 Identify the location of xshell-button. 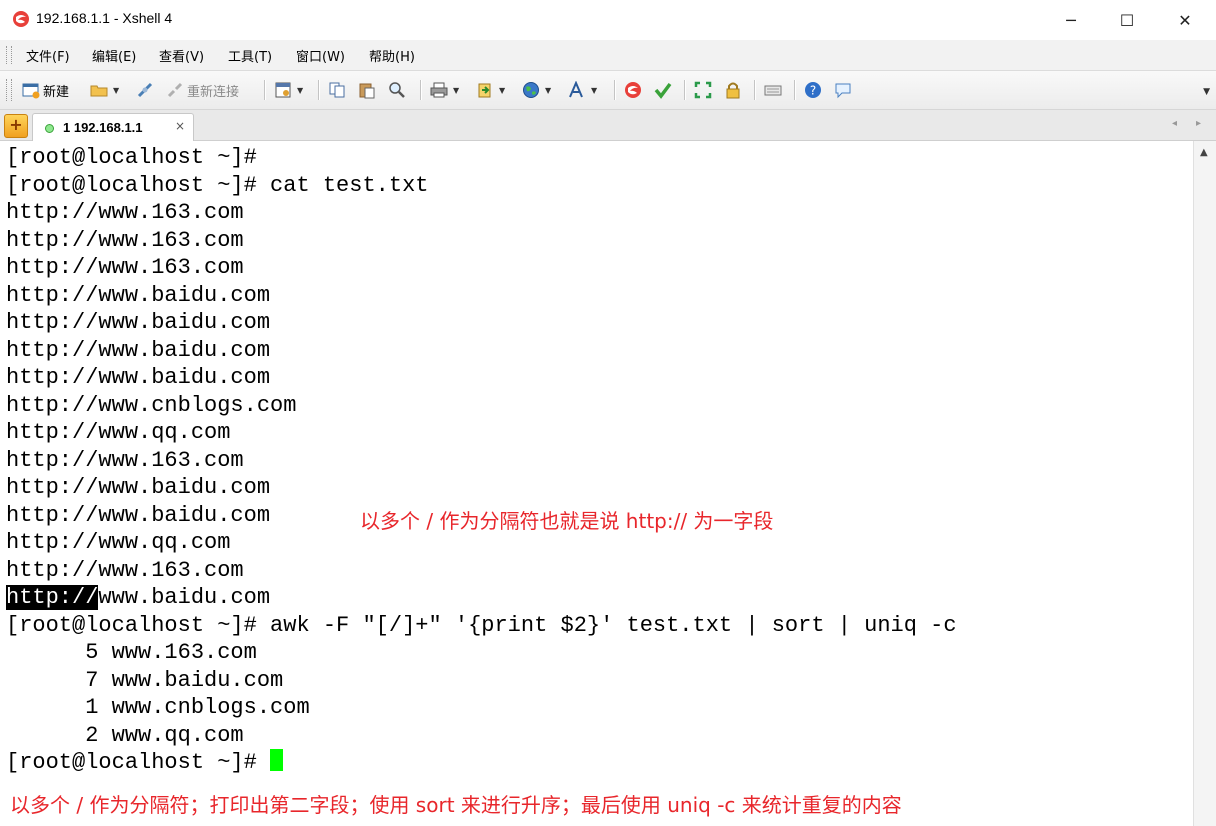
(633, 90).